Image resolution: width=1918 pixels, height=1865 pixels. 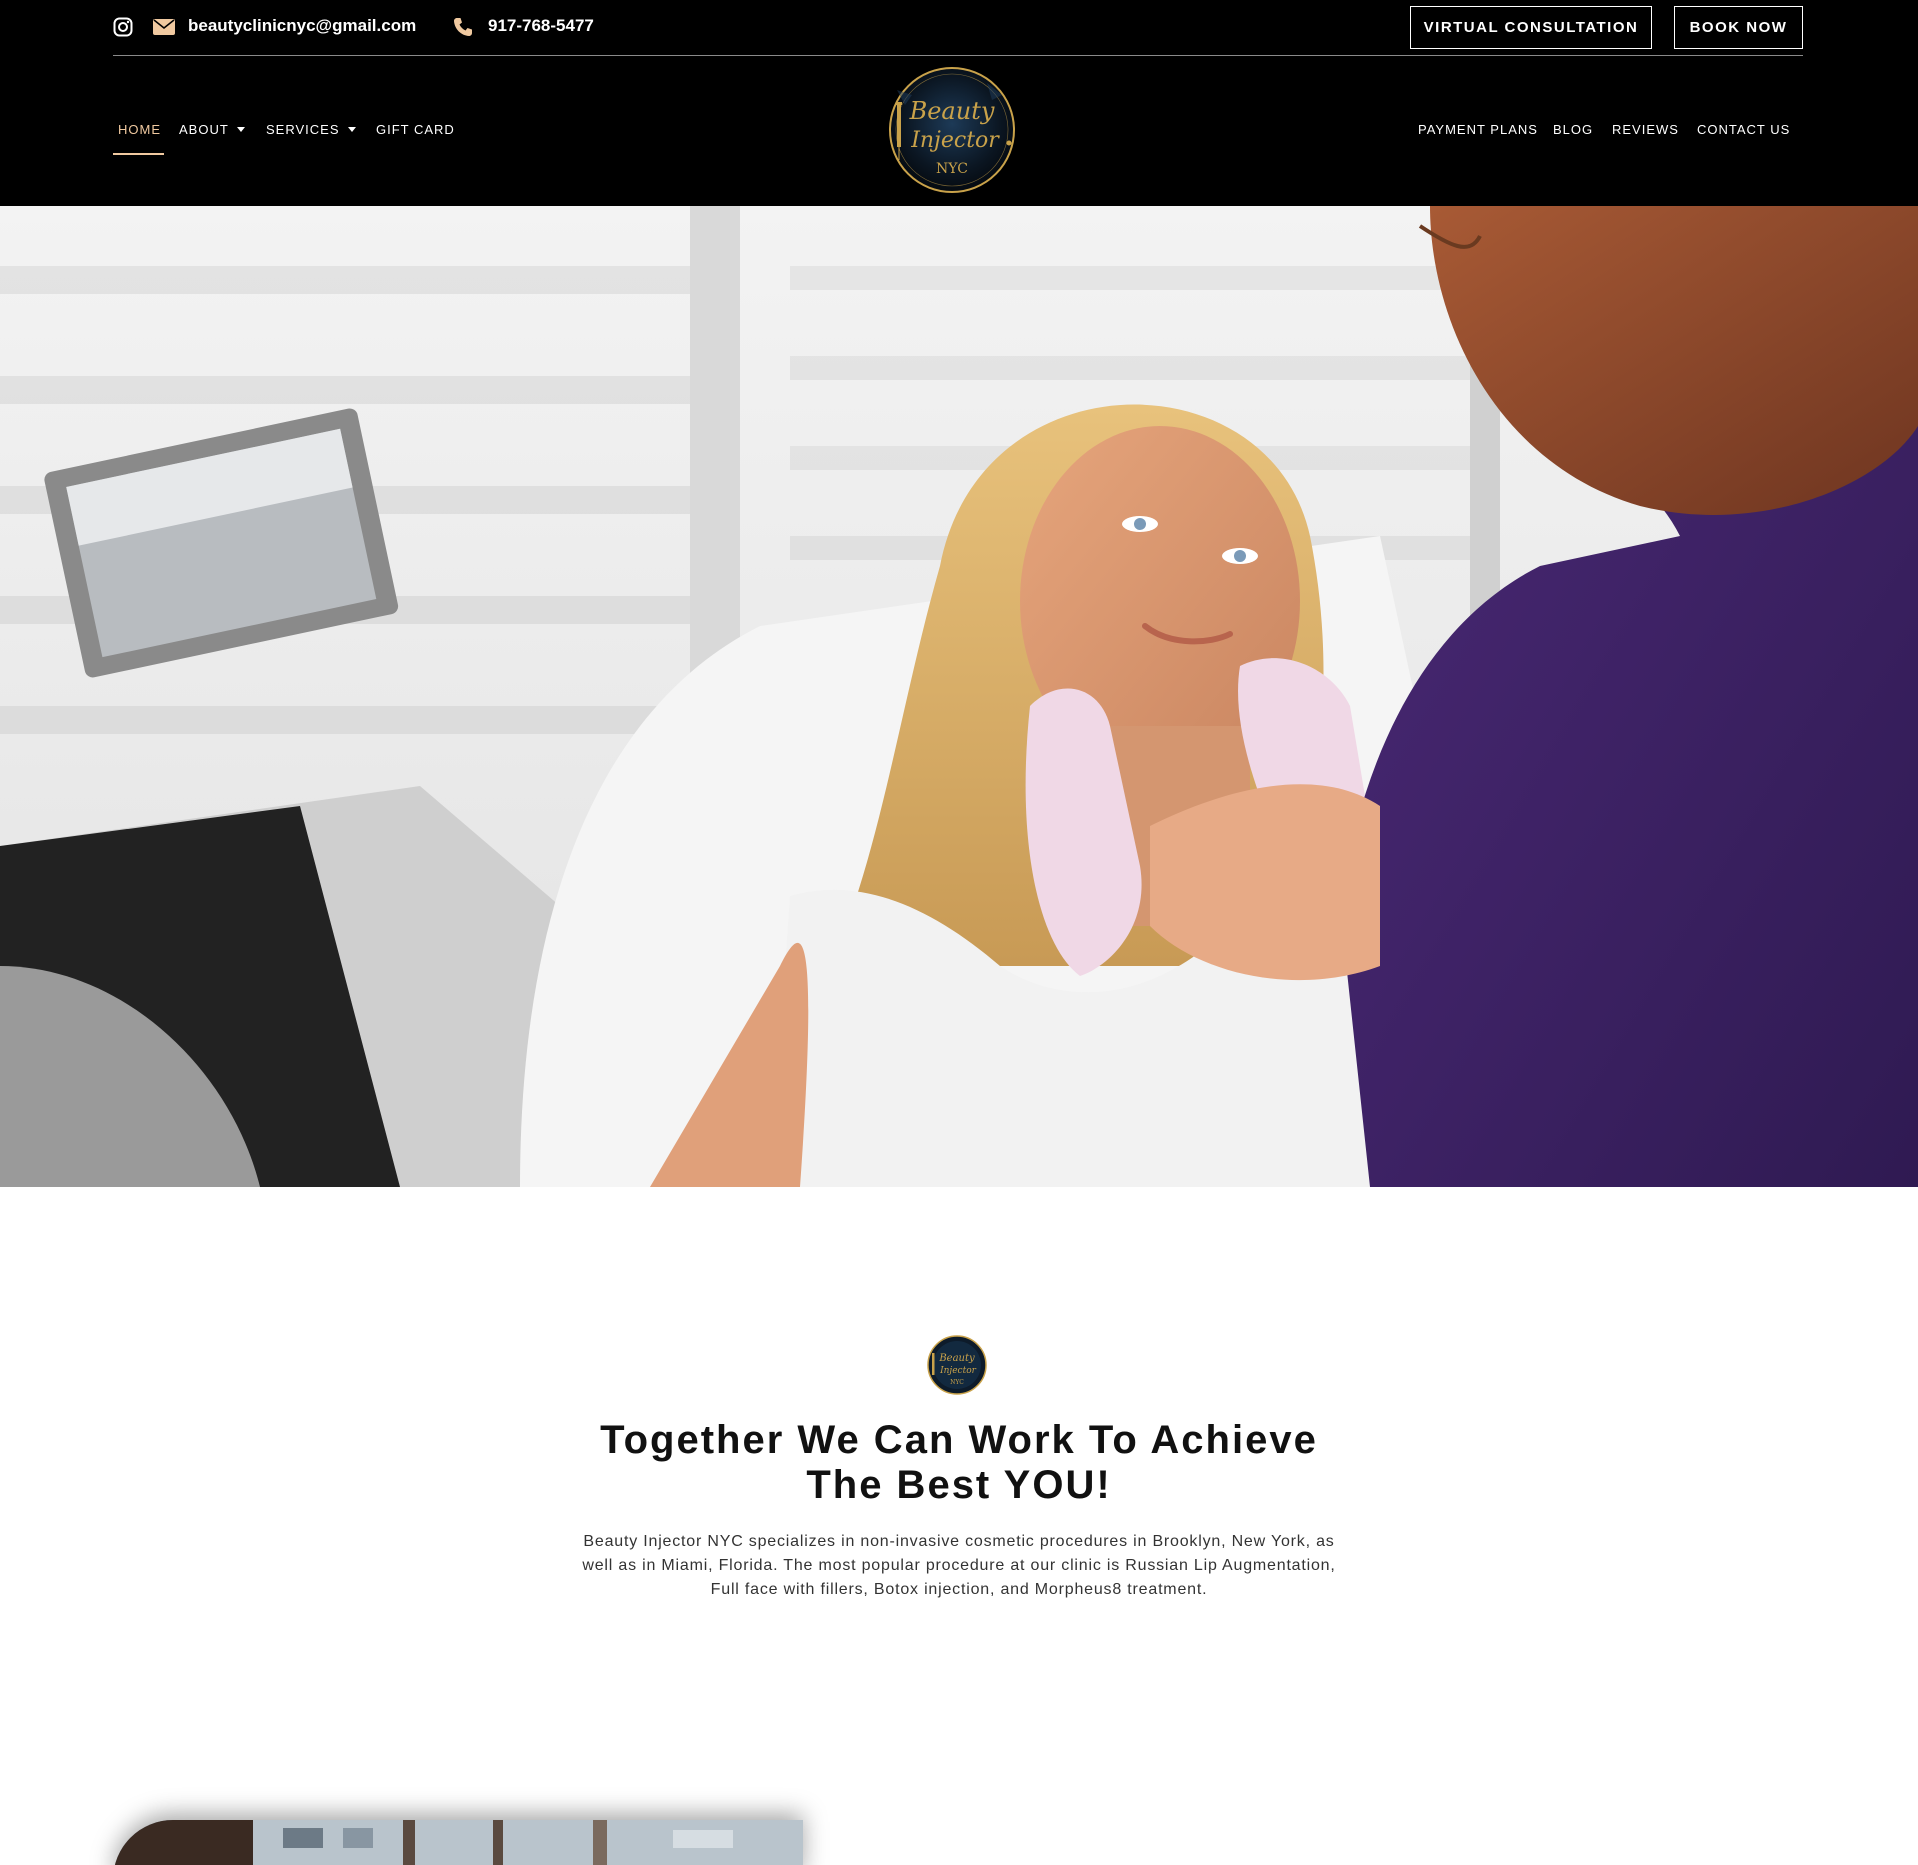 What do you see at coordinates (958, 1371) in the screenshot?
I see `intro-logo-text-line2: Injector` at bounding box center [958, 1371].